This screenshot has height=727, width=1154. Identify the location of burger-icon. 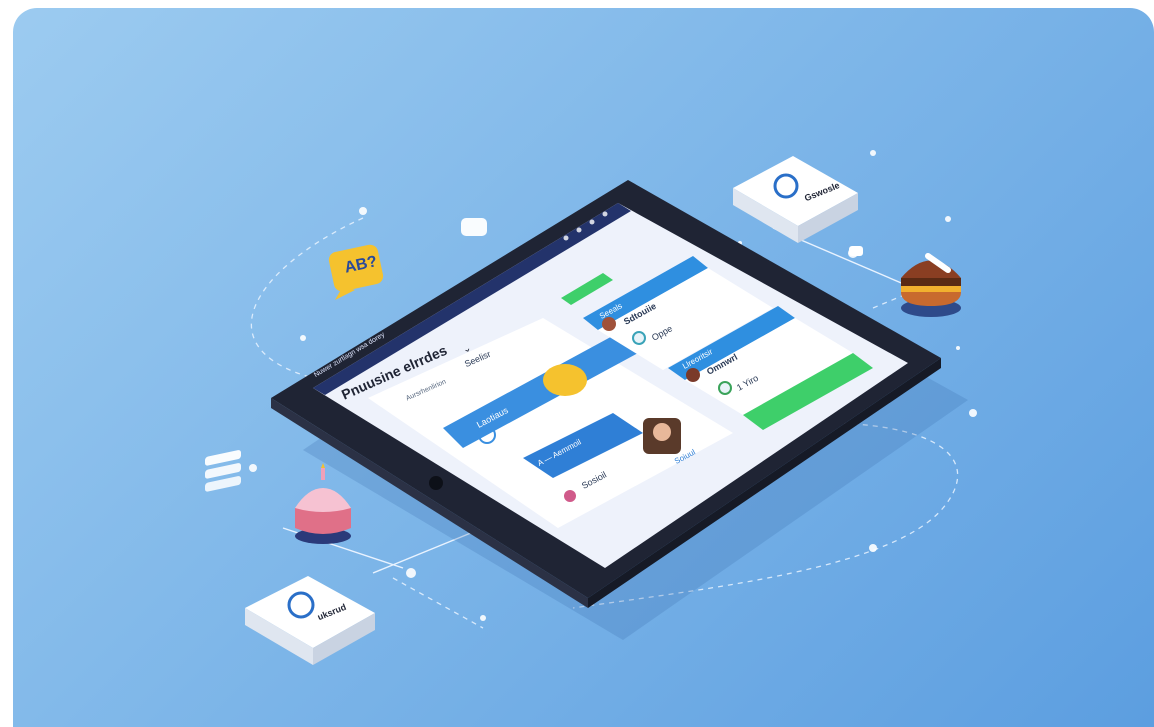
(931, 285).